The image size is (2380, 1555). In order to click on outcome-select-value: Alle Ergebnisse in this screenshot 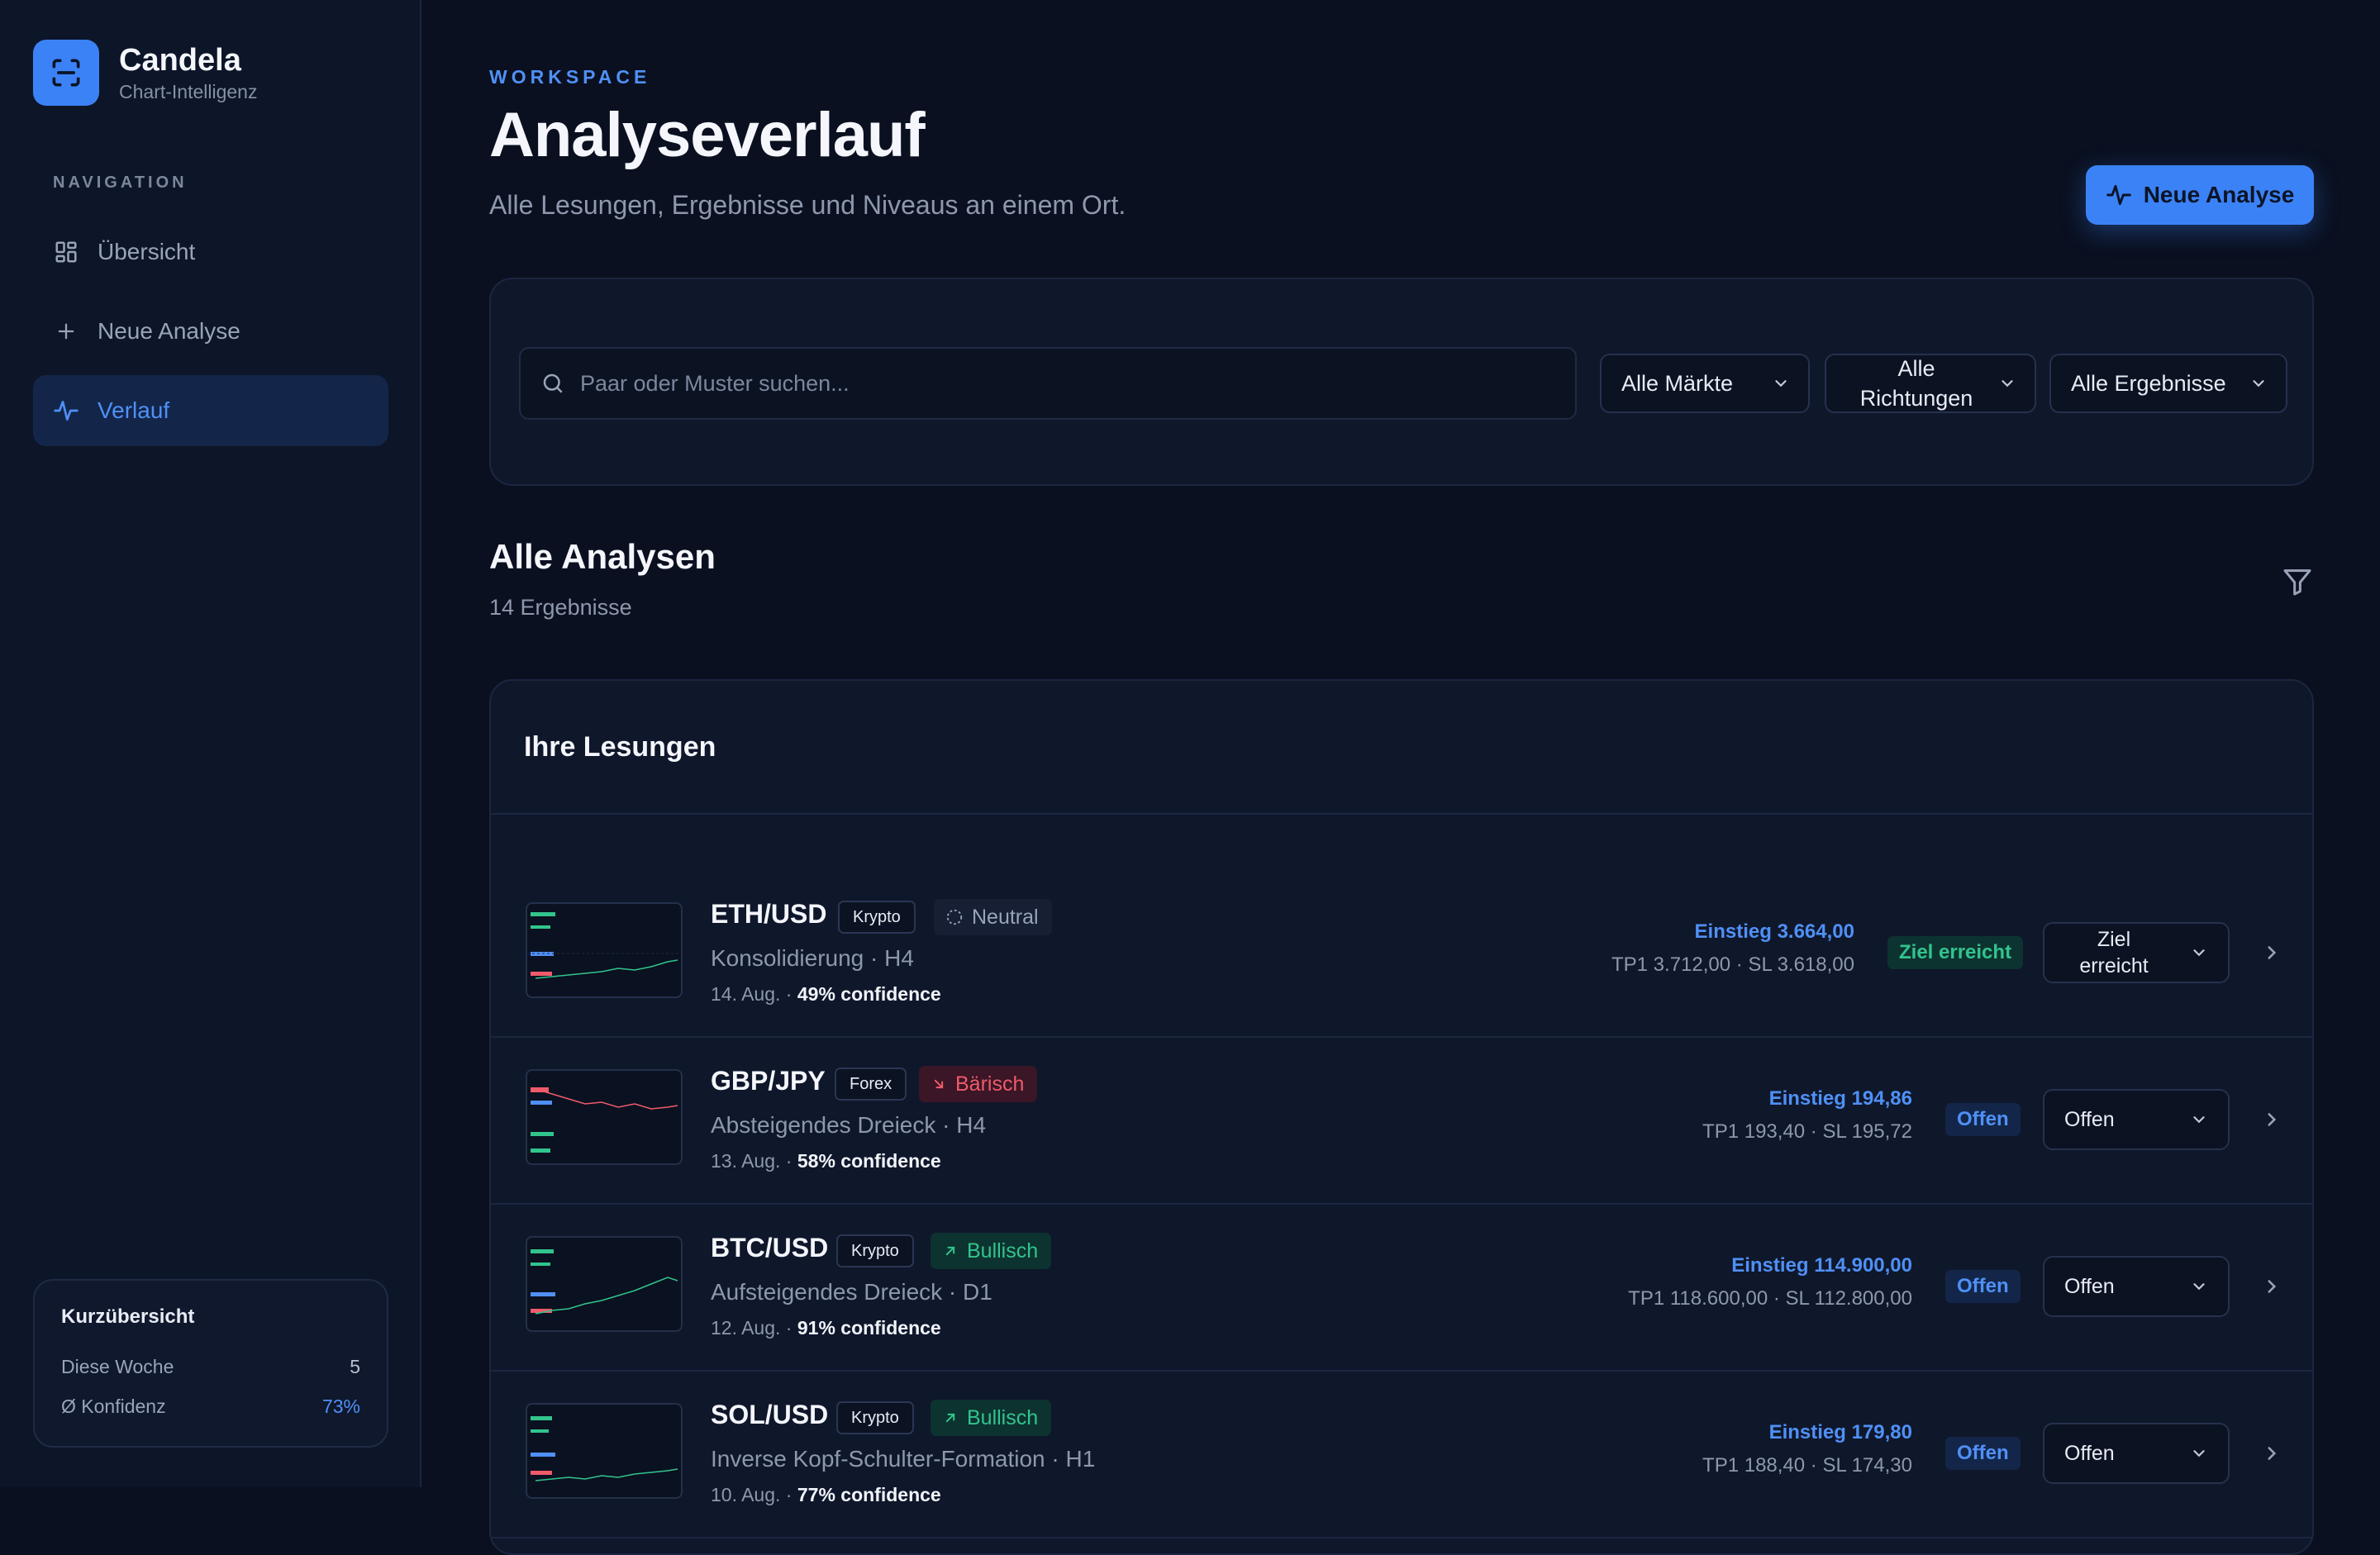, I will do `click(2148, 383)`.